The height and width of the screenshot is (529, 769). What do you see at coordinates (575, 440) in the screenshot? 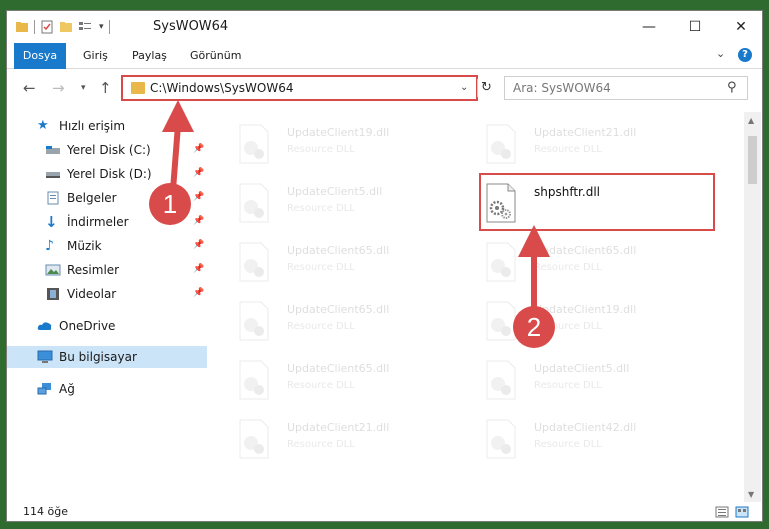
I see `file-item: UpdateClient42.dll Resource DLL` at bounding box center [575, 440].